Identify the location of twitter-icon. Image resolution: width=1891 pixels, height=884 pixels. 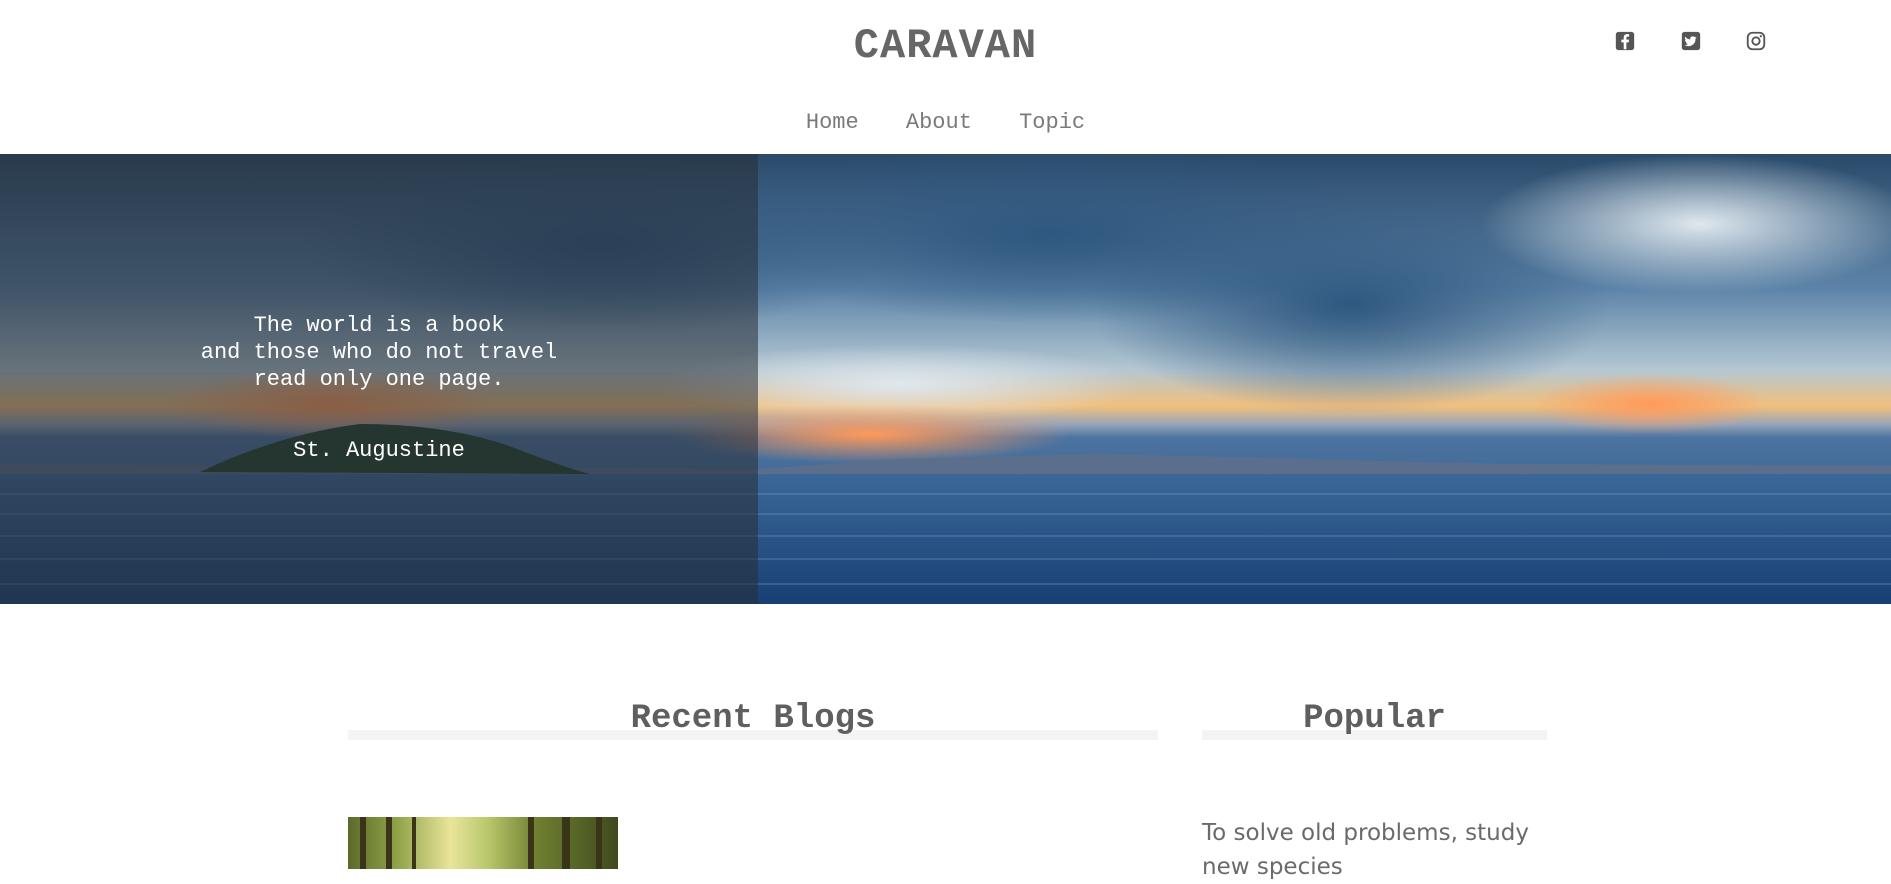
(1691, 41).